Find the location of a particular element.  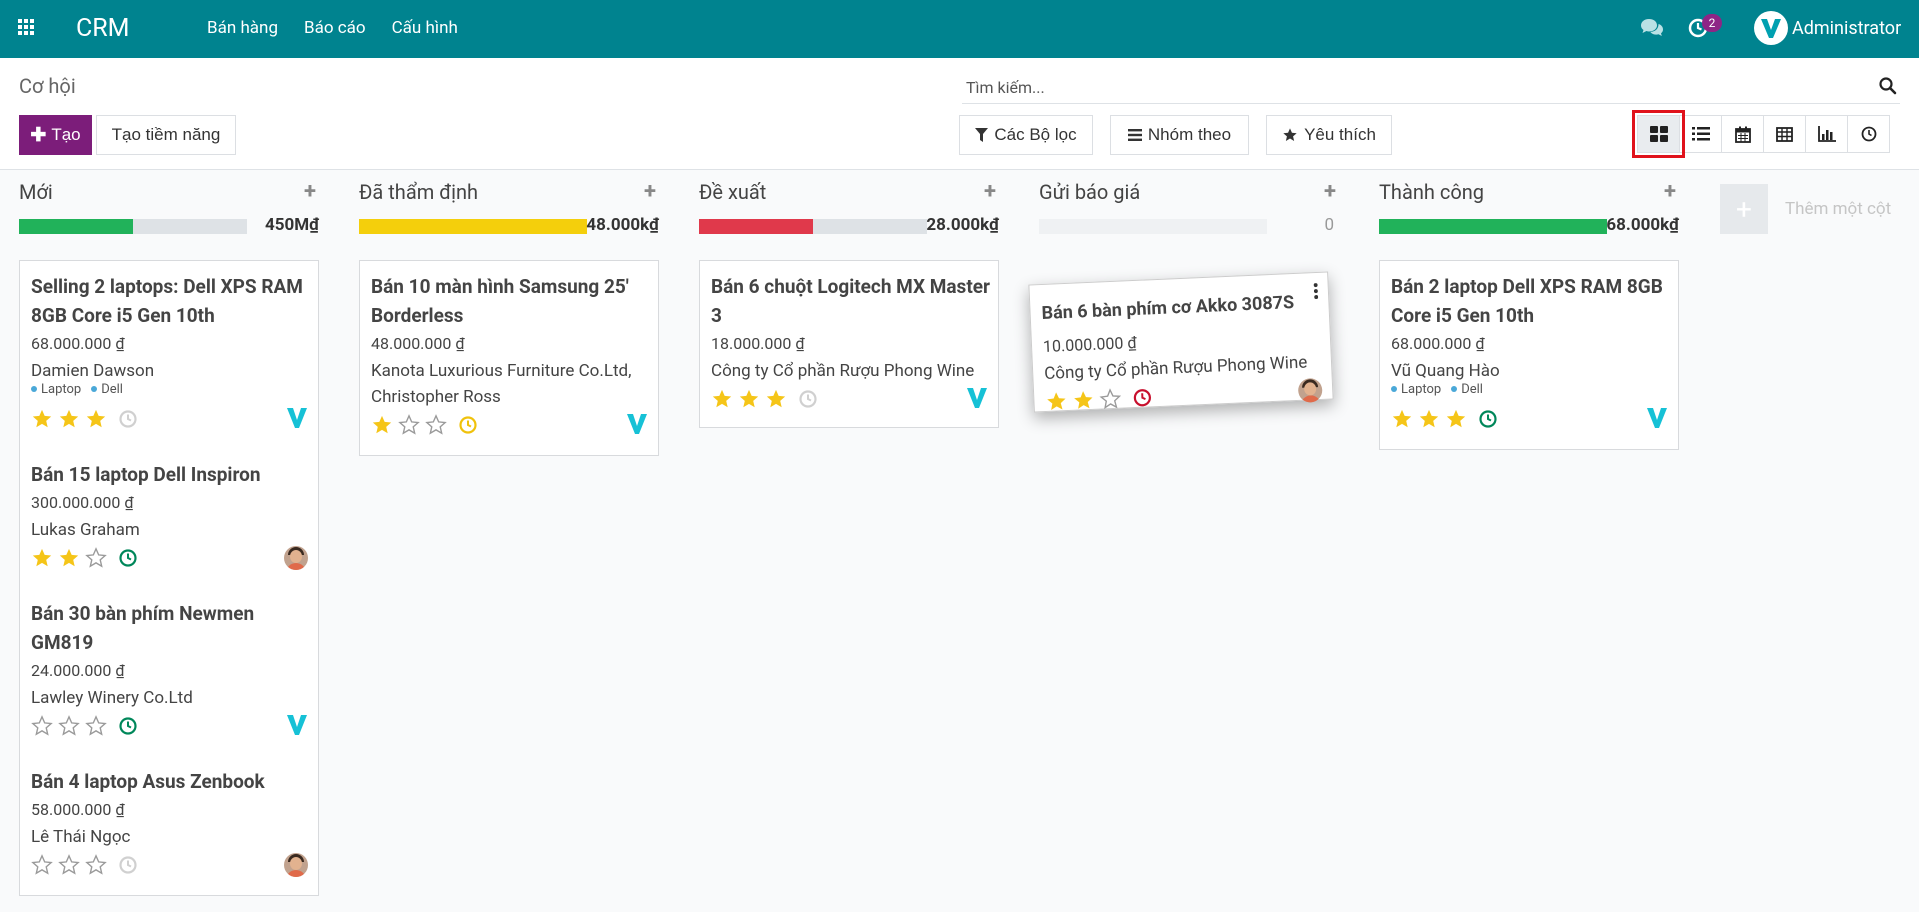

favorites-button: Yêu thích is located at coordinates (1329, 135).